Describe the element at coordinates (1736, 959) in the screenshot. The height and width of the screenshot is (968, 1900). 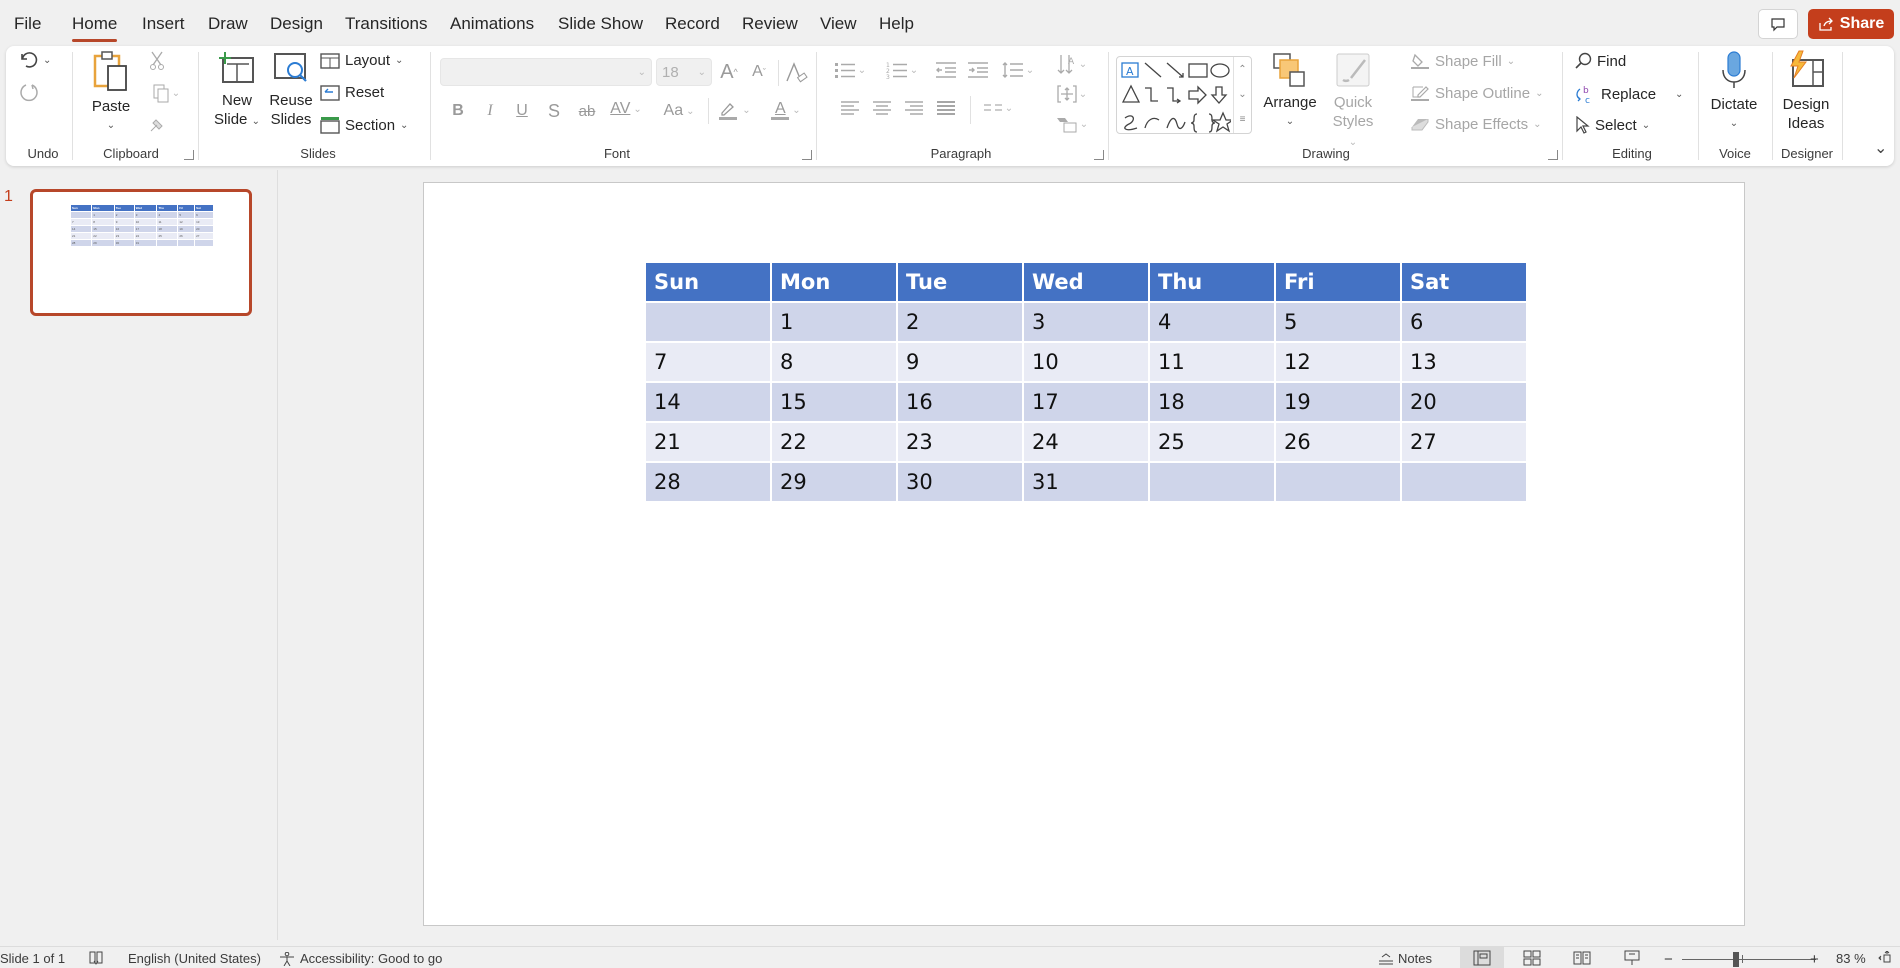
I see `zoom-slider-thumb` at that location.